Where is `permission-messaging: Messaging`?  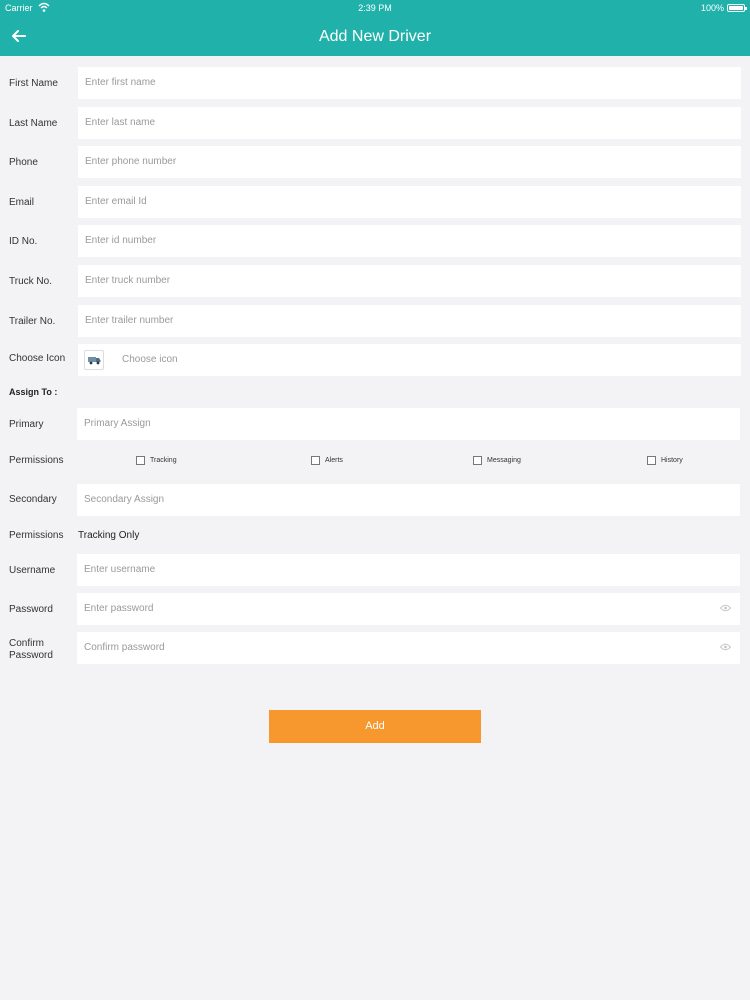 permission-messaging: Messaging is located at coordinates (497, 460).